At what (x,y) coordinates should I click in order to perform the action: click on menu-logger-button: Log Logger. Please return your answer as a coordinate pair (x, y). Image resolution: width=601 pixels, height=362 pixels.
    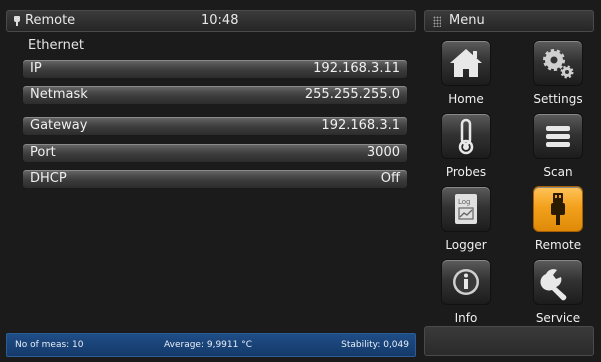
    Looking at the image, I should click on (466, 219).